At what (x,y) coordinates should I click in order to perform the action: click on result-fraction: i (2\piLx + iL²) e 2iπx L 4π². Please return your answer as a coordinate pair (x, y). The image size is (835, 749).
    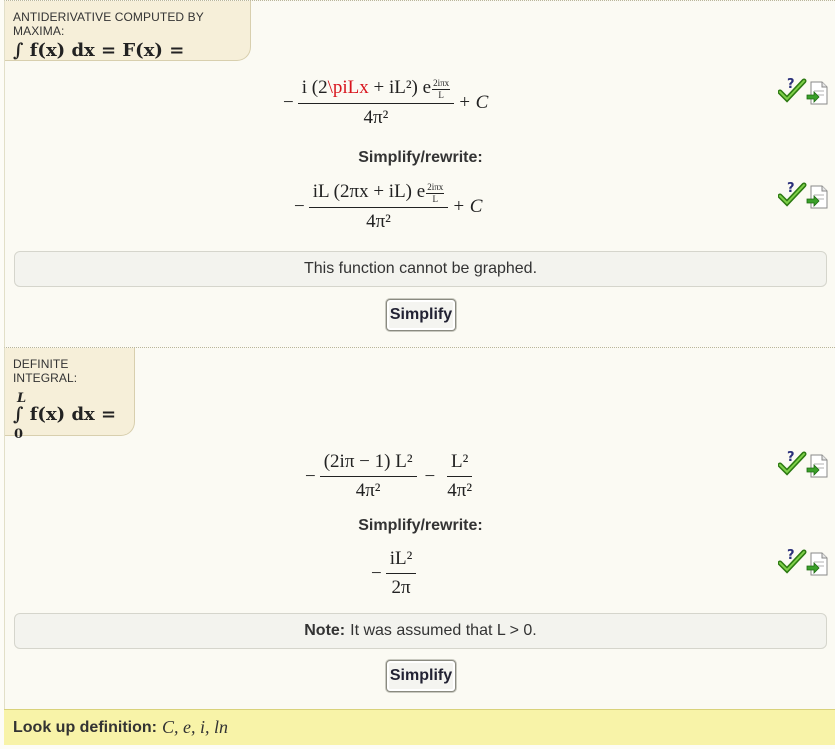
    Looking at the image, I should click on (376, 103).